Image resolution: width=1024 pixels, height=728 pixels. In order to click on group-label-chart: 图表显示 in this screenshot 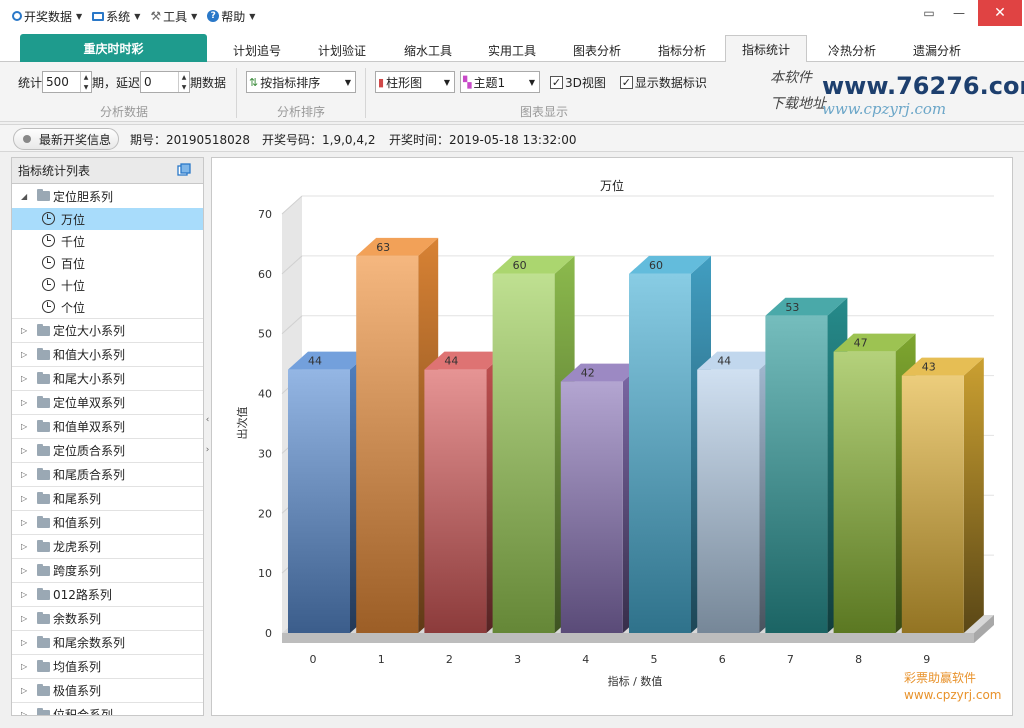, I will do `click(544, 112)`.